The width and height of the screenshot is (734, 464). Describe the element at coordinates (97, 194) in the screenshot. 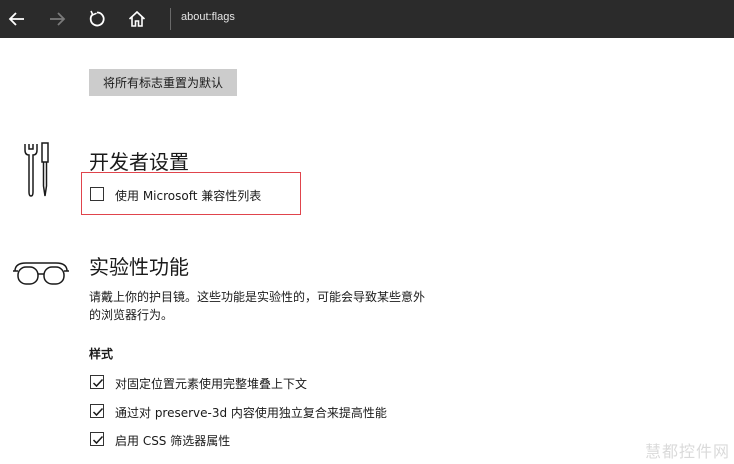

I see `ms-compat-list-checkbox` at that location.